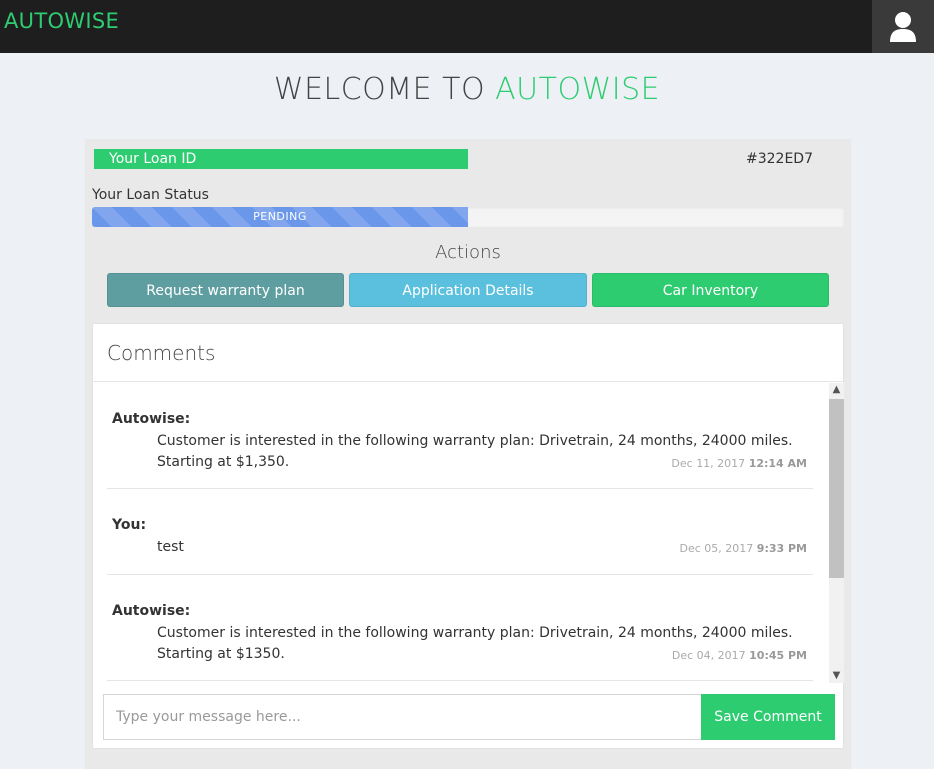 The image size is (934, 769). I want to click on loan-status-progress-fill: PENDING, so click(280, 217).